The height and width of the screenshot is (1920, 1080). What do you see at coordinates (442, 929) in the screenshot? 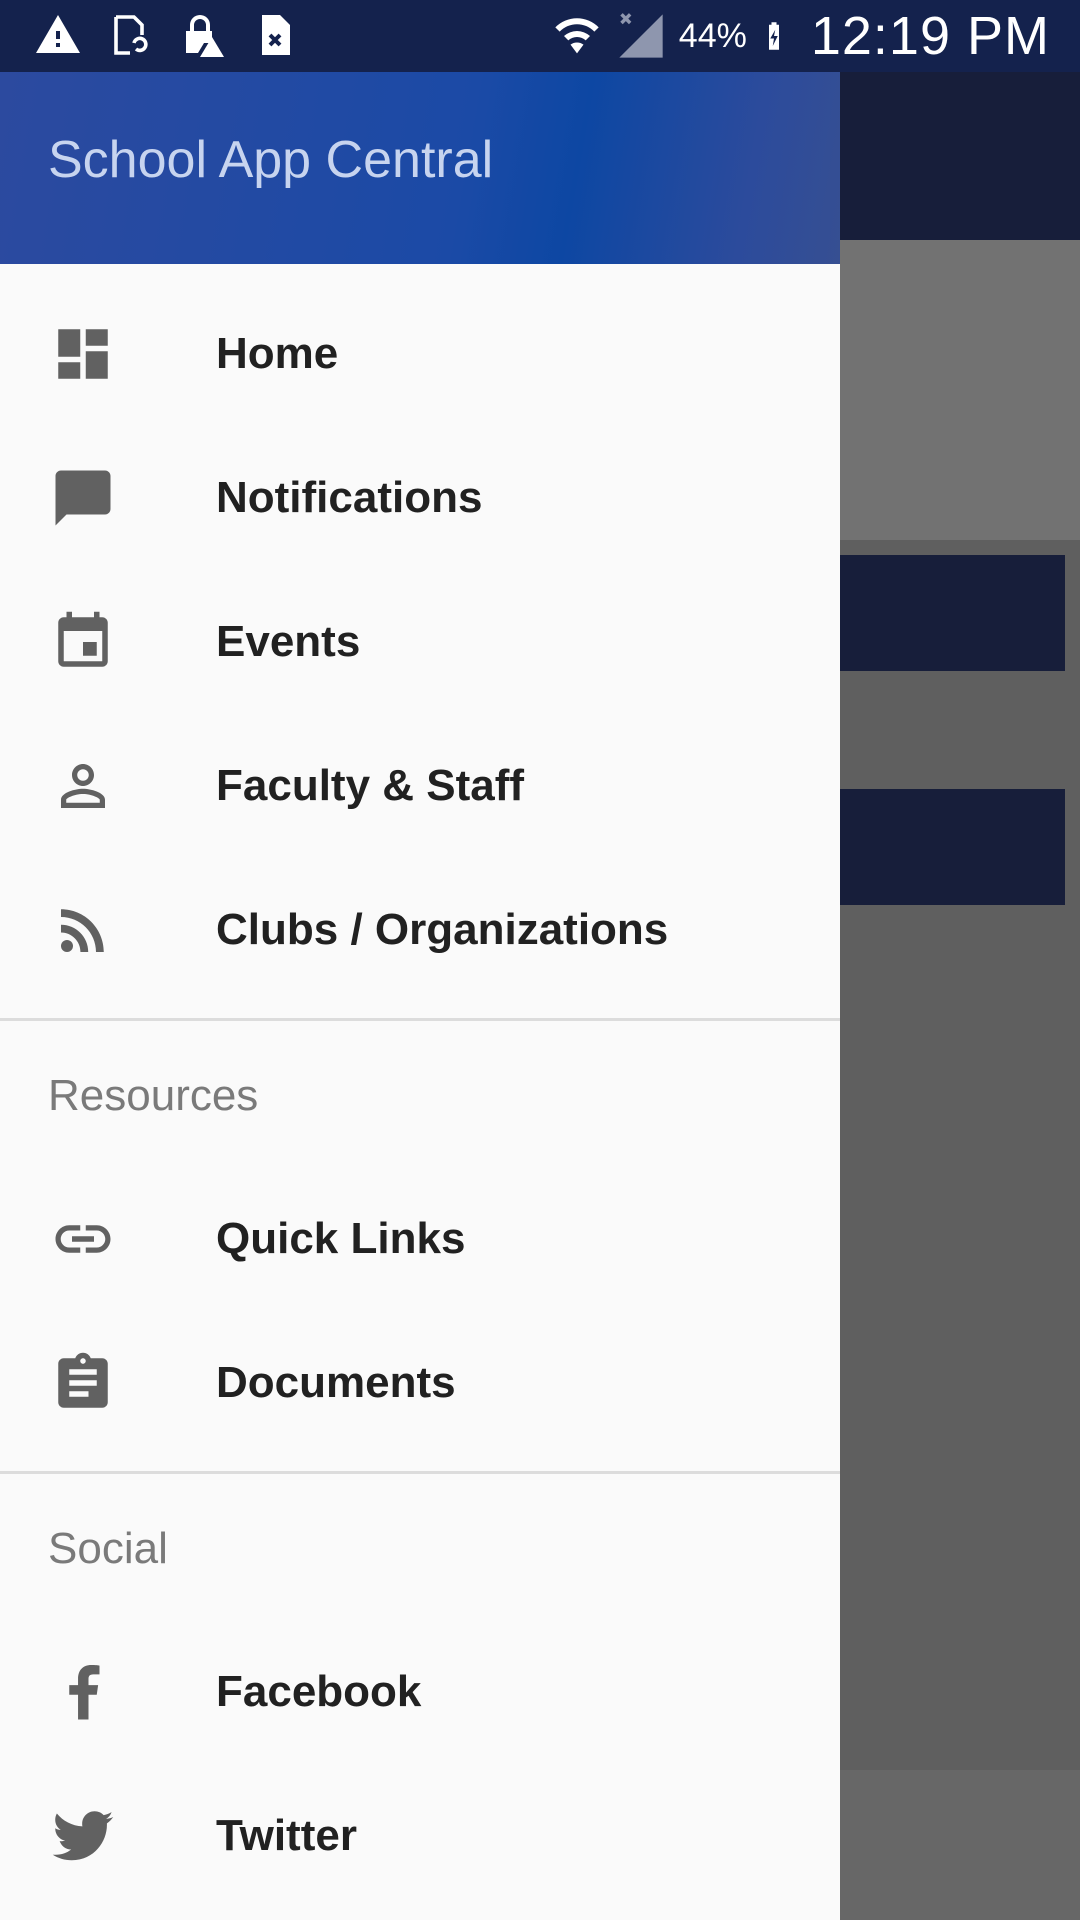
I see `menu-item-label: Clubs / Organizations` at bounding box center [442, 929].